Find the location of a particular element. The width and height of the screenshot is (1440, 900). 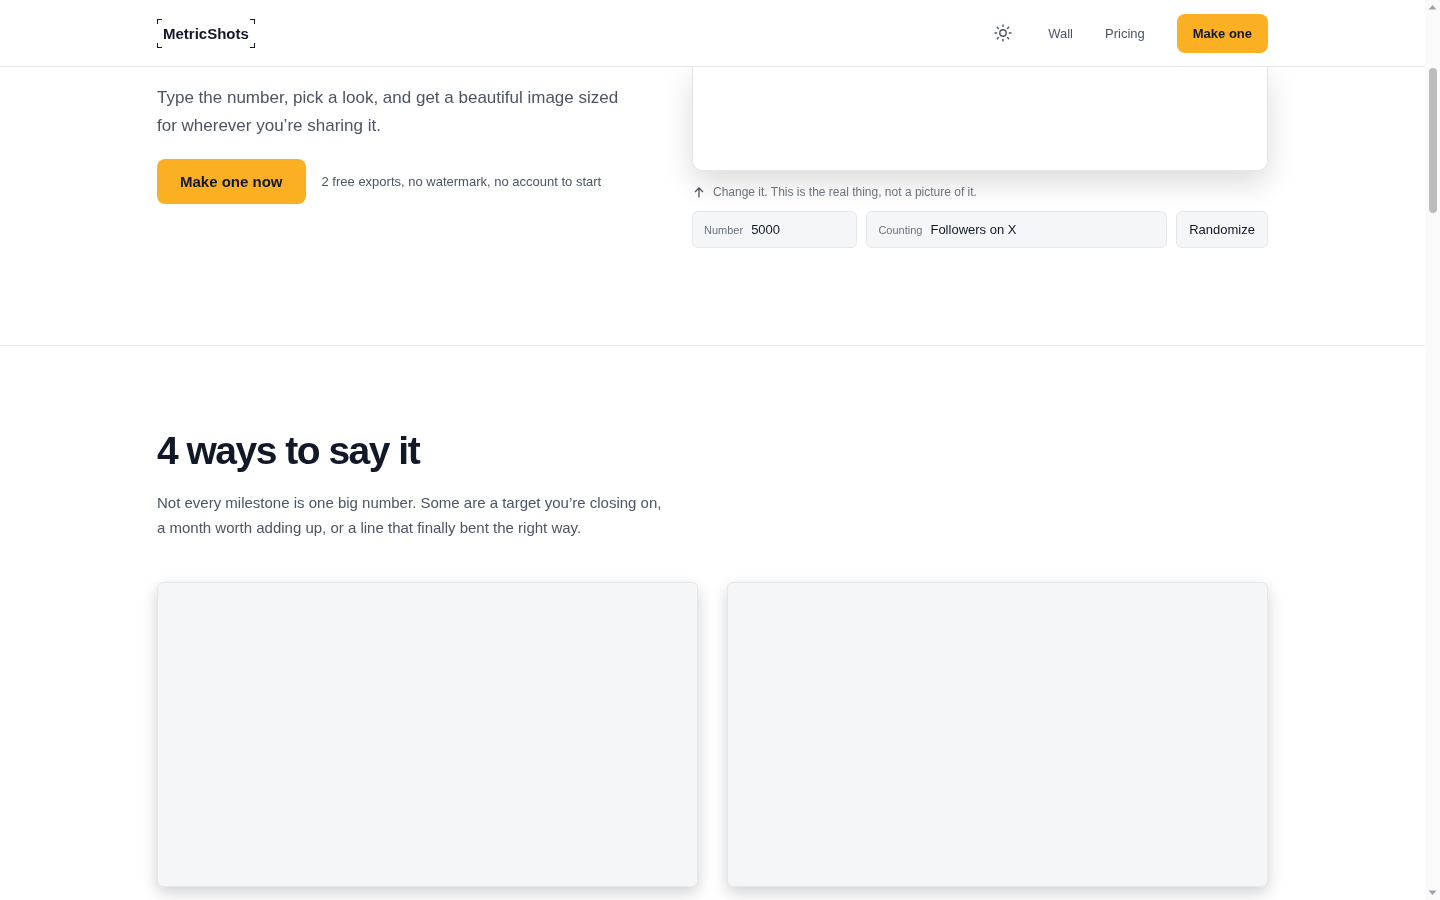

section-heading: 4 ways to say it is located at coordinates (289, 451).